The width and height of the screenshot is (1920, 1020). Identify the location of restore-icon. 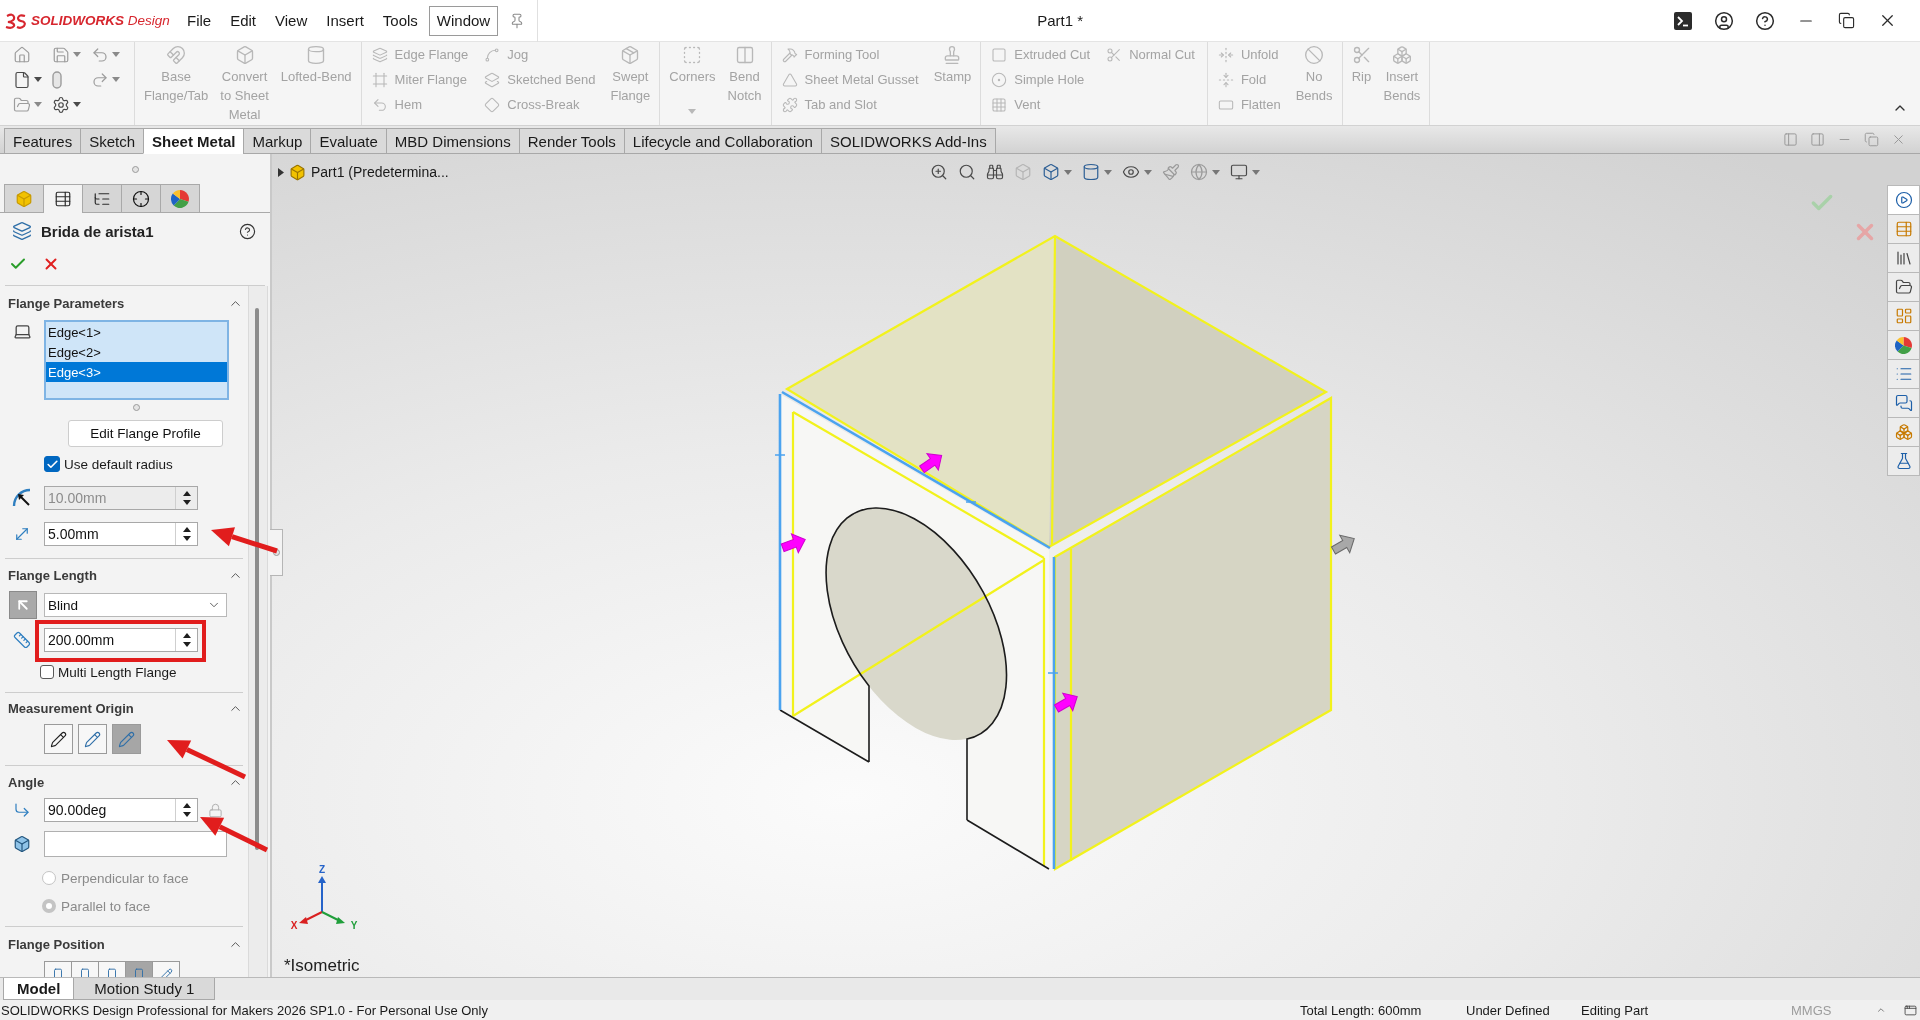
(1846, 20).